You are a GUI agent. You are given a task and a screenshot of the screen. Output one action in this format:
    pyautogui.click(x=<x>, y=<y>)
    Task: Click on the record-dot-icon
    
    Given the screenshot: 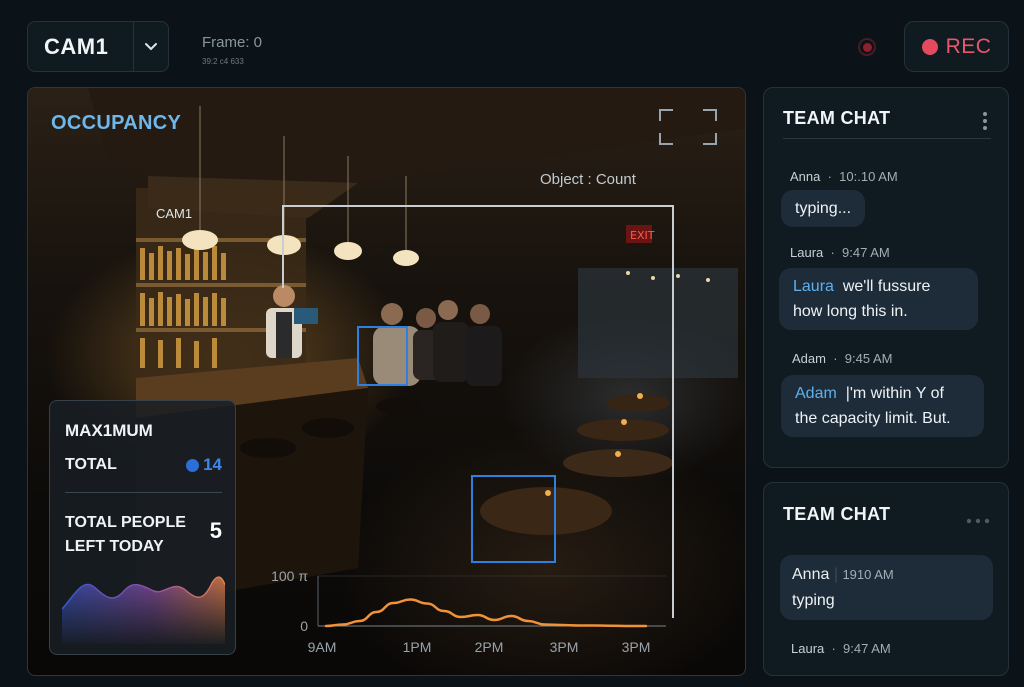 What is the action you would take?
    pyautogui.click(x=929, y=46)
    